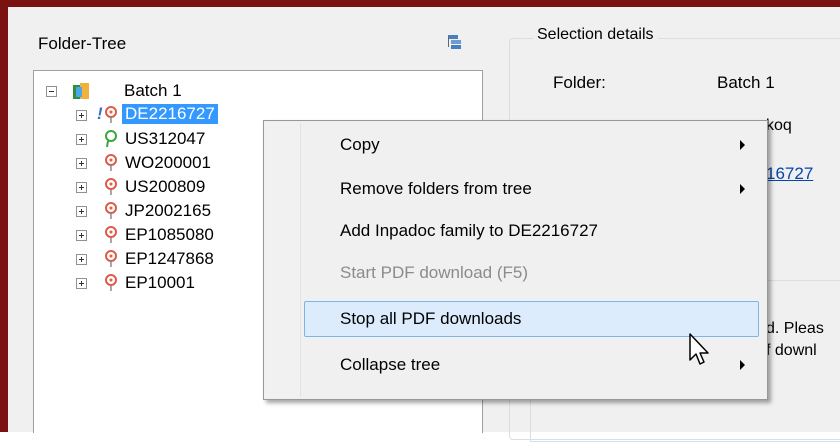 This screenshot has height=442, width=840. I want to click on menu-item-start-pdf-download: Start PDF download (F5), so click(531, 273).